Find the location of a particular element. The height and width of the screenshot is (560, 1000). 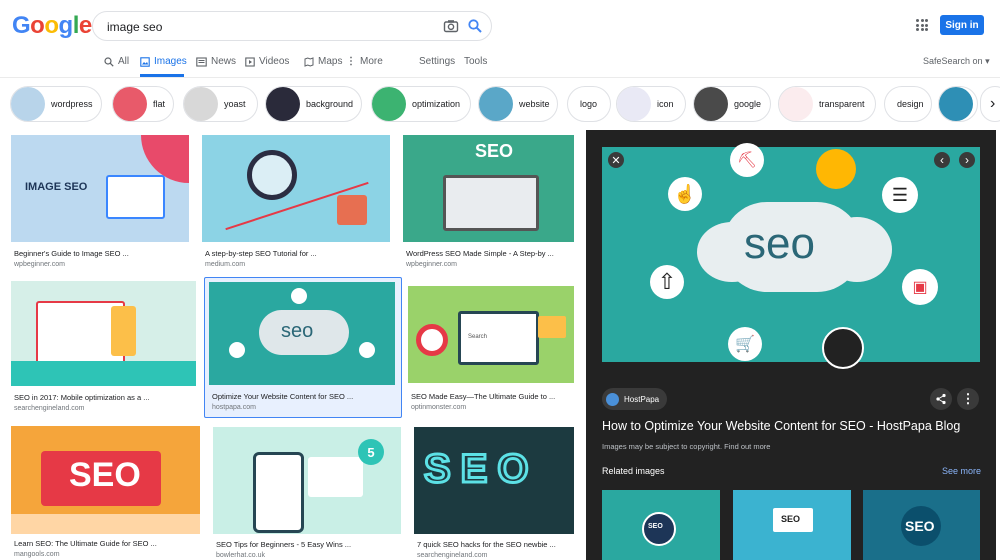

result-source: hostpapa.com is located at coordinates (234, 407).